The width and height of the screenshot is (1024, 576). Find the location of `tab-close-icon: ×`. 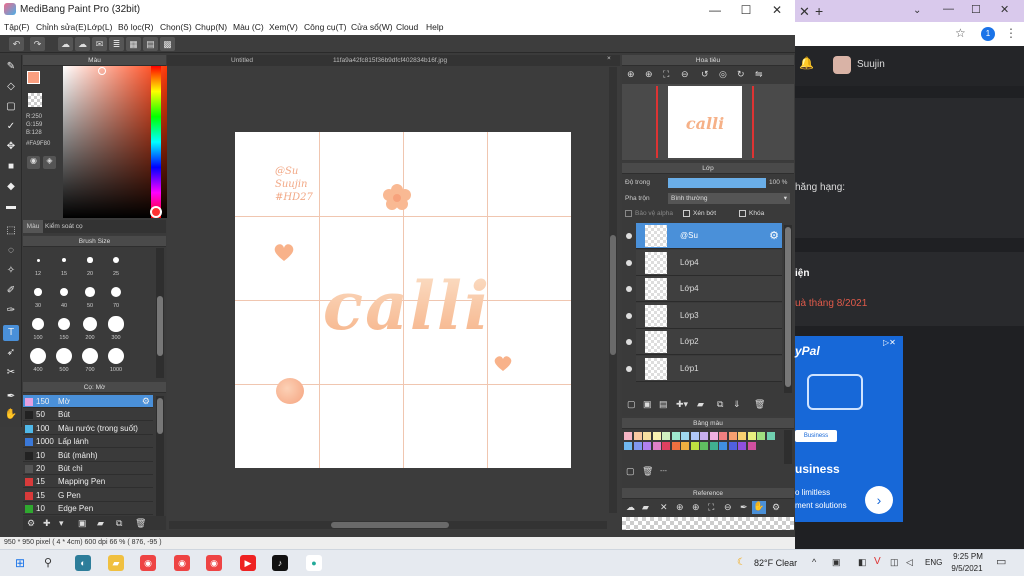

tab-close-icon: × is located at coordinates (609, 58).